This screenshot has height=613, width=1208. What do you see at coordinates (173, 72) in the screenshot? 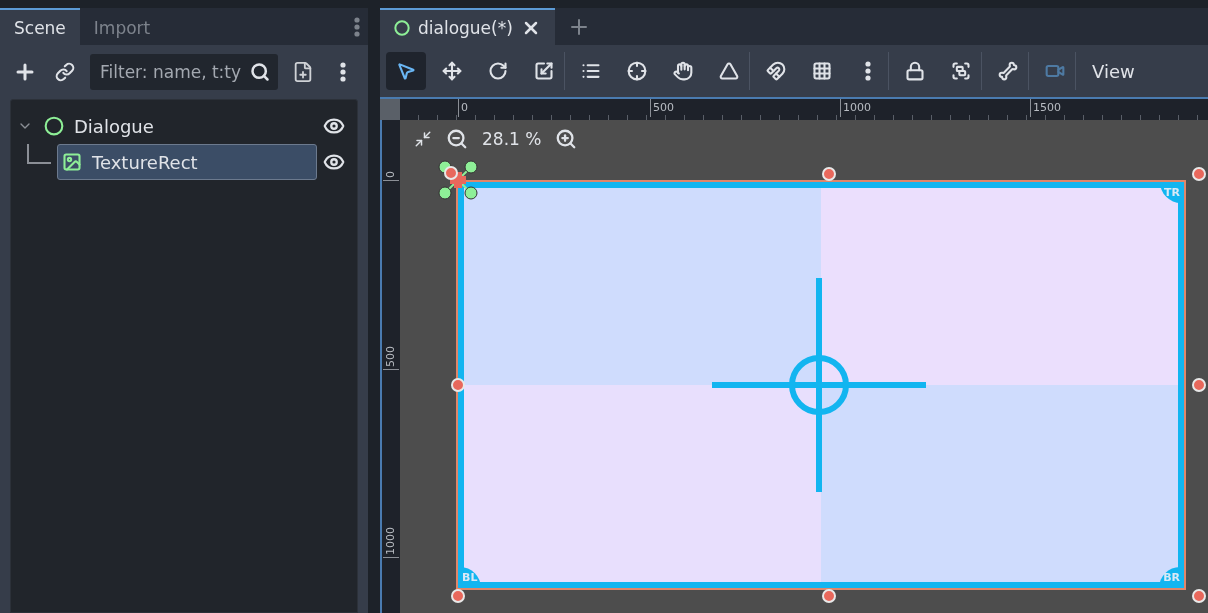
I see `filter-input: Filter: name, t:ty` at bounding box center [173, 72].